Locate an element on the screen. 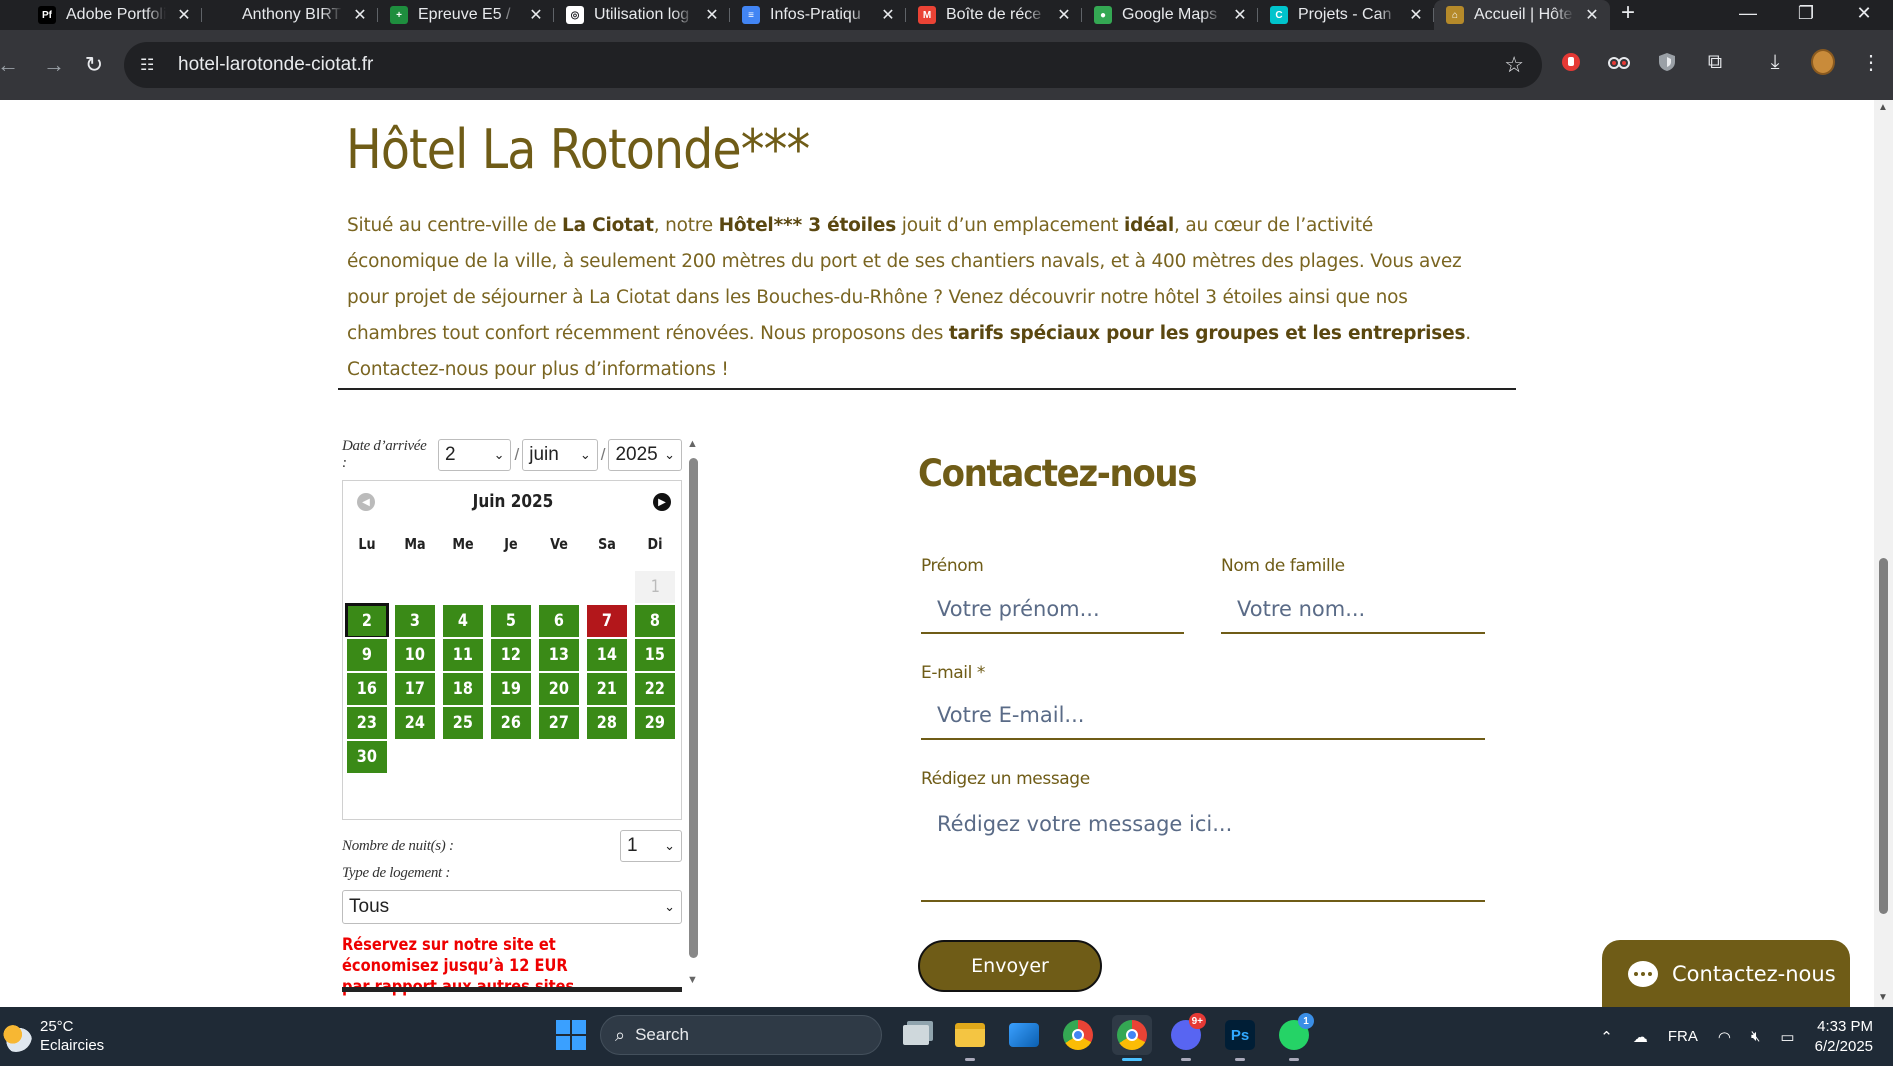 Image resolution: width=1893 pixels, height=1066 pixels. language-indicator: FRA is located at coordinates (1683, 1036).